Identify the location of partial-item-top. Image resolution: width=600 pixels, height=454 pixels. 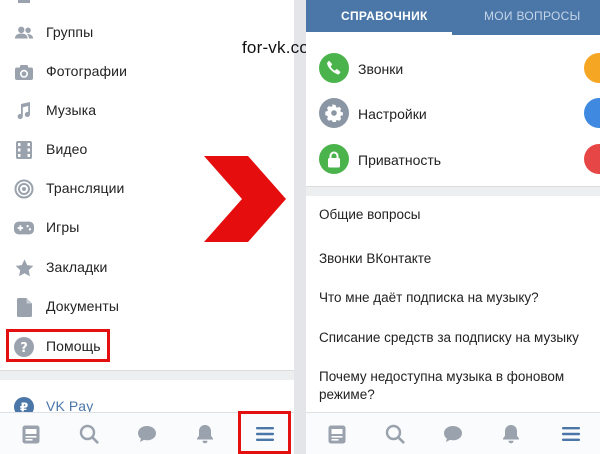
(24, 1).